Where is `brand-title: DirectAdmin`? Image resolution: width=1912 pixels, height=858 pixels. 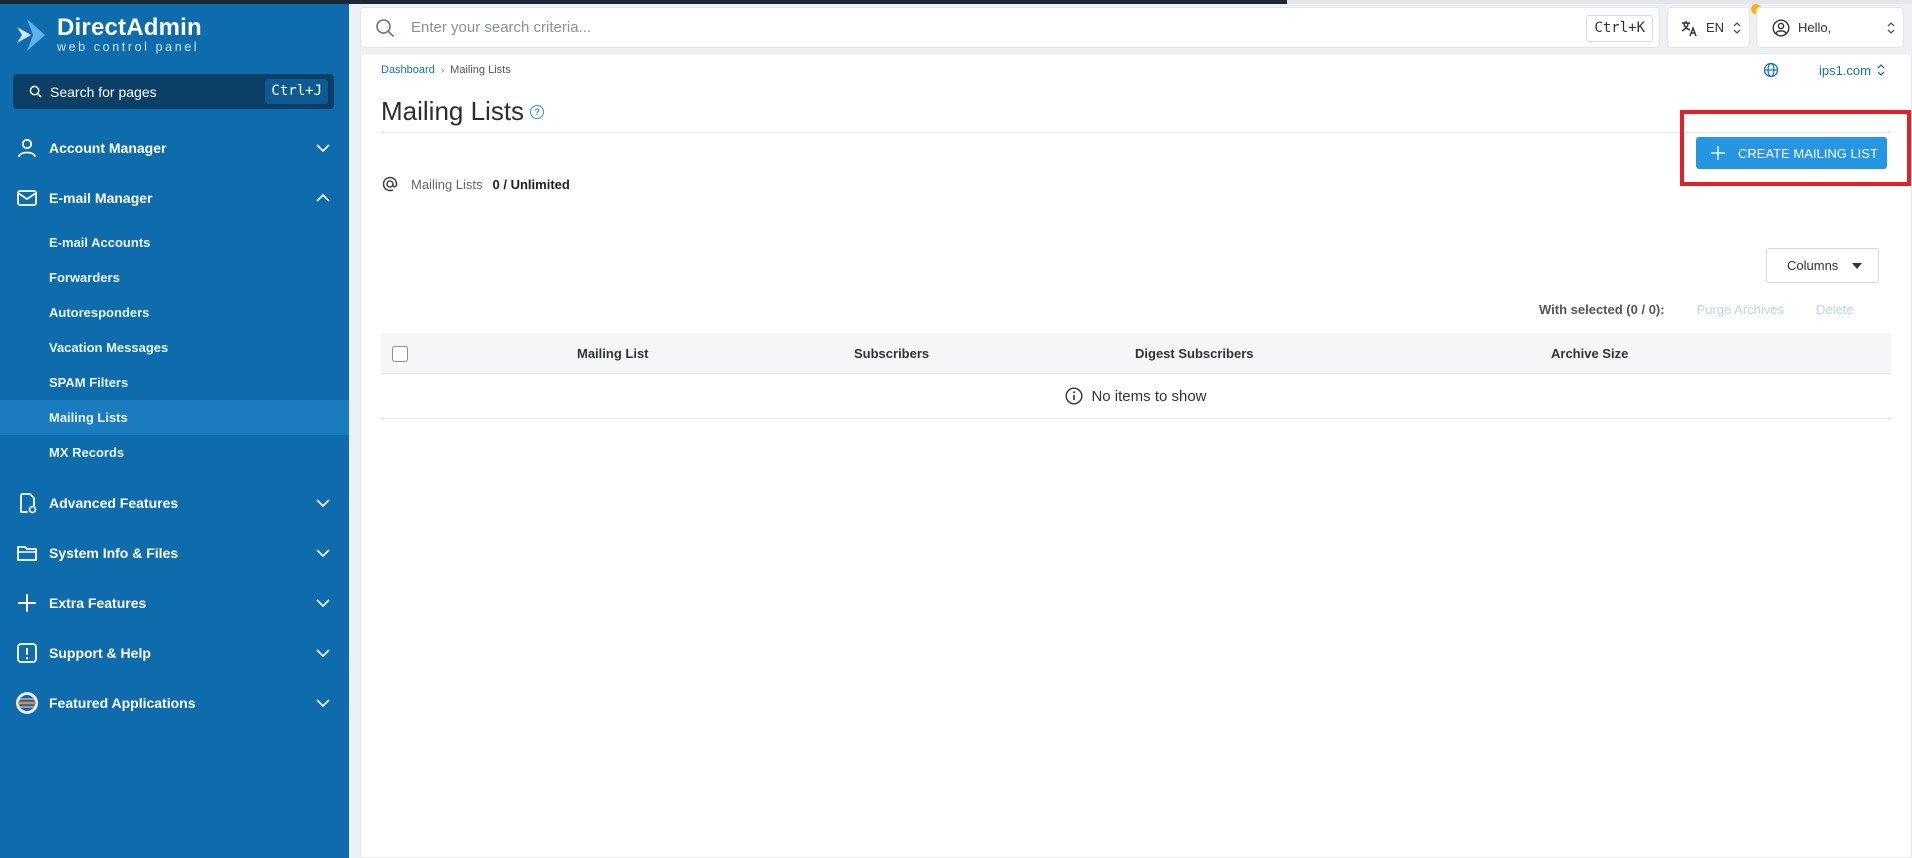
brand-title: DirectAdmin is located at coordinates (129, 27).